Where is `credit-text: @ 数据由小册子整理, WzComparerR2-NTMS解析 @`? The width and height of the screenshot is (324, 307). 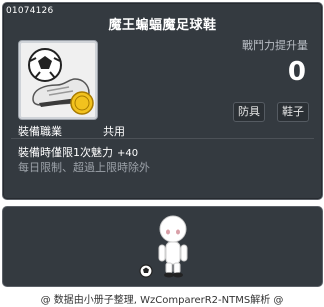 credit-text: @ 数据由小册子整理, WzComparerR2-NTMS解析 @ is located at coordinates (162, 300).